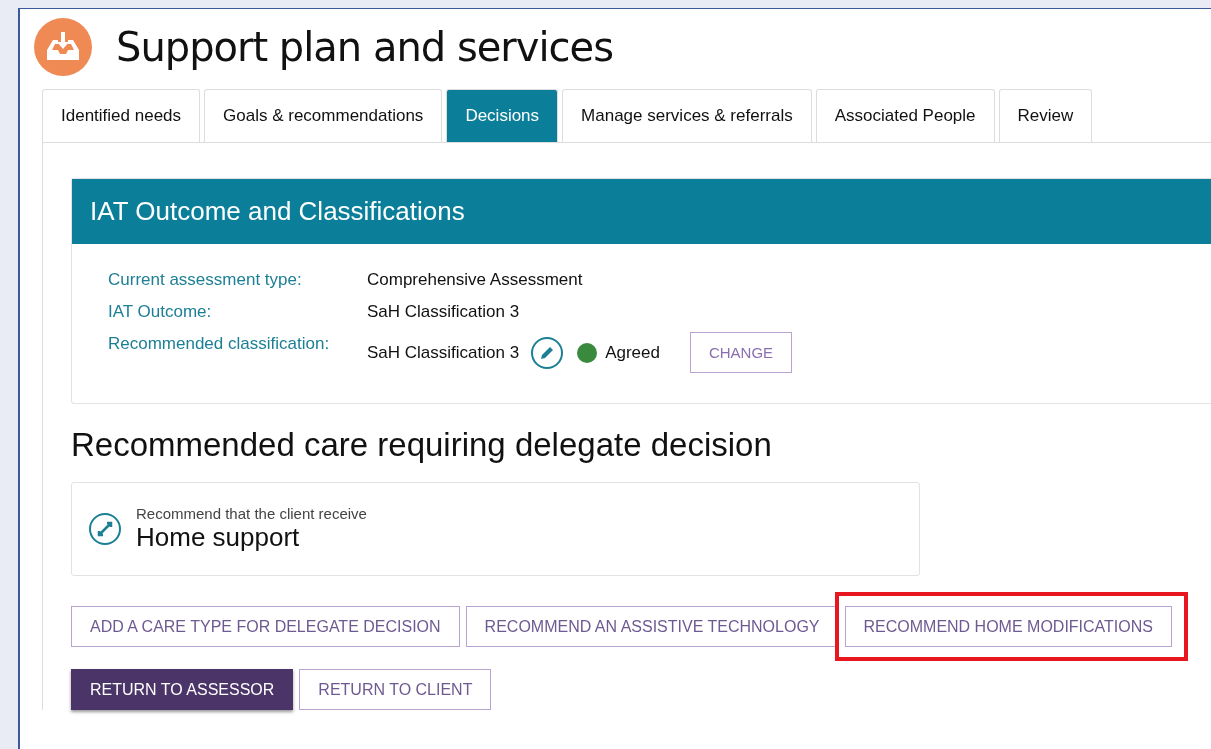  Describe the element at coordinates (160, 312) in the screenshot. I see `field-label: IAT Outcome:` at that location.